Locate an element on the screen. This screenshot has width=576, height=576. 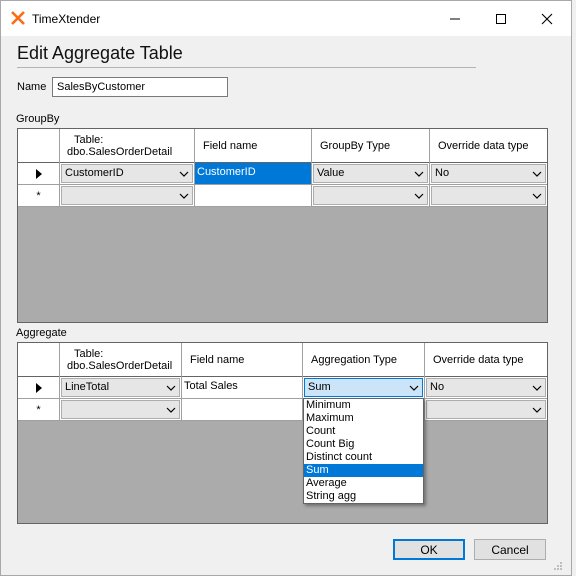
aggregate-col-override: Override data type is located at coordinates (486, 360).